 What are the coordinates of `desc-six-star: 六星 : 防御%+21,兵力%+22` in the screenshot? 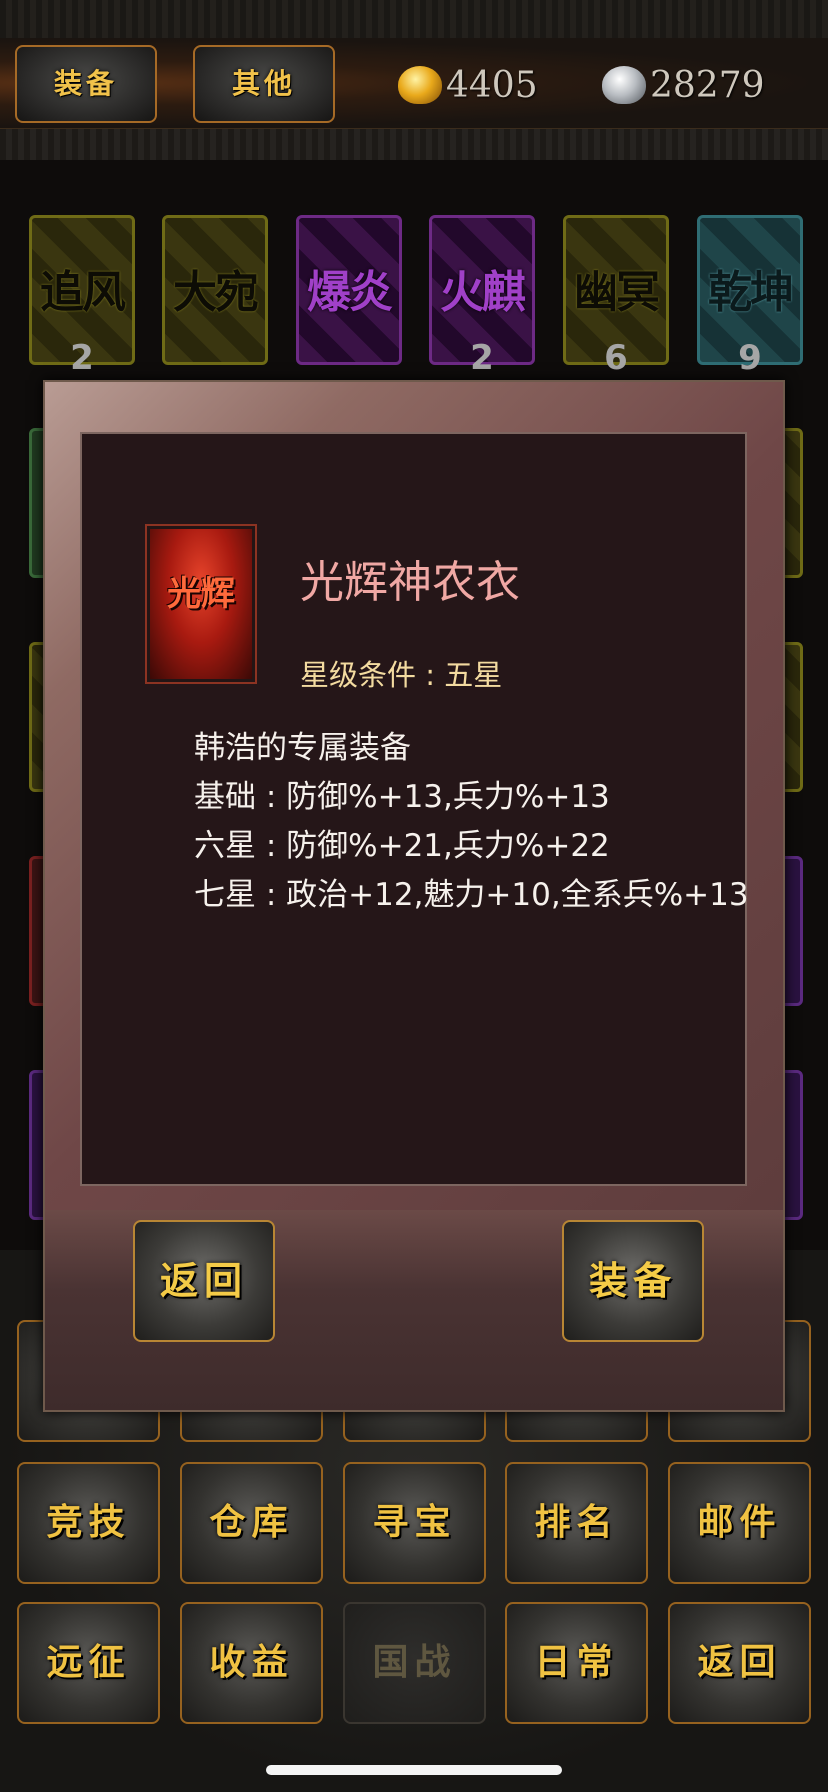 It's located at (402, 846).